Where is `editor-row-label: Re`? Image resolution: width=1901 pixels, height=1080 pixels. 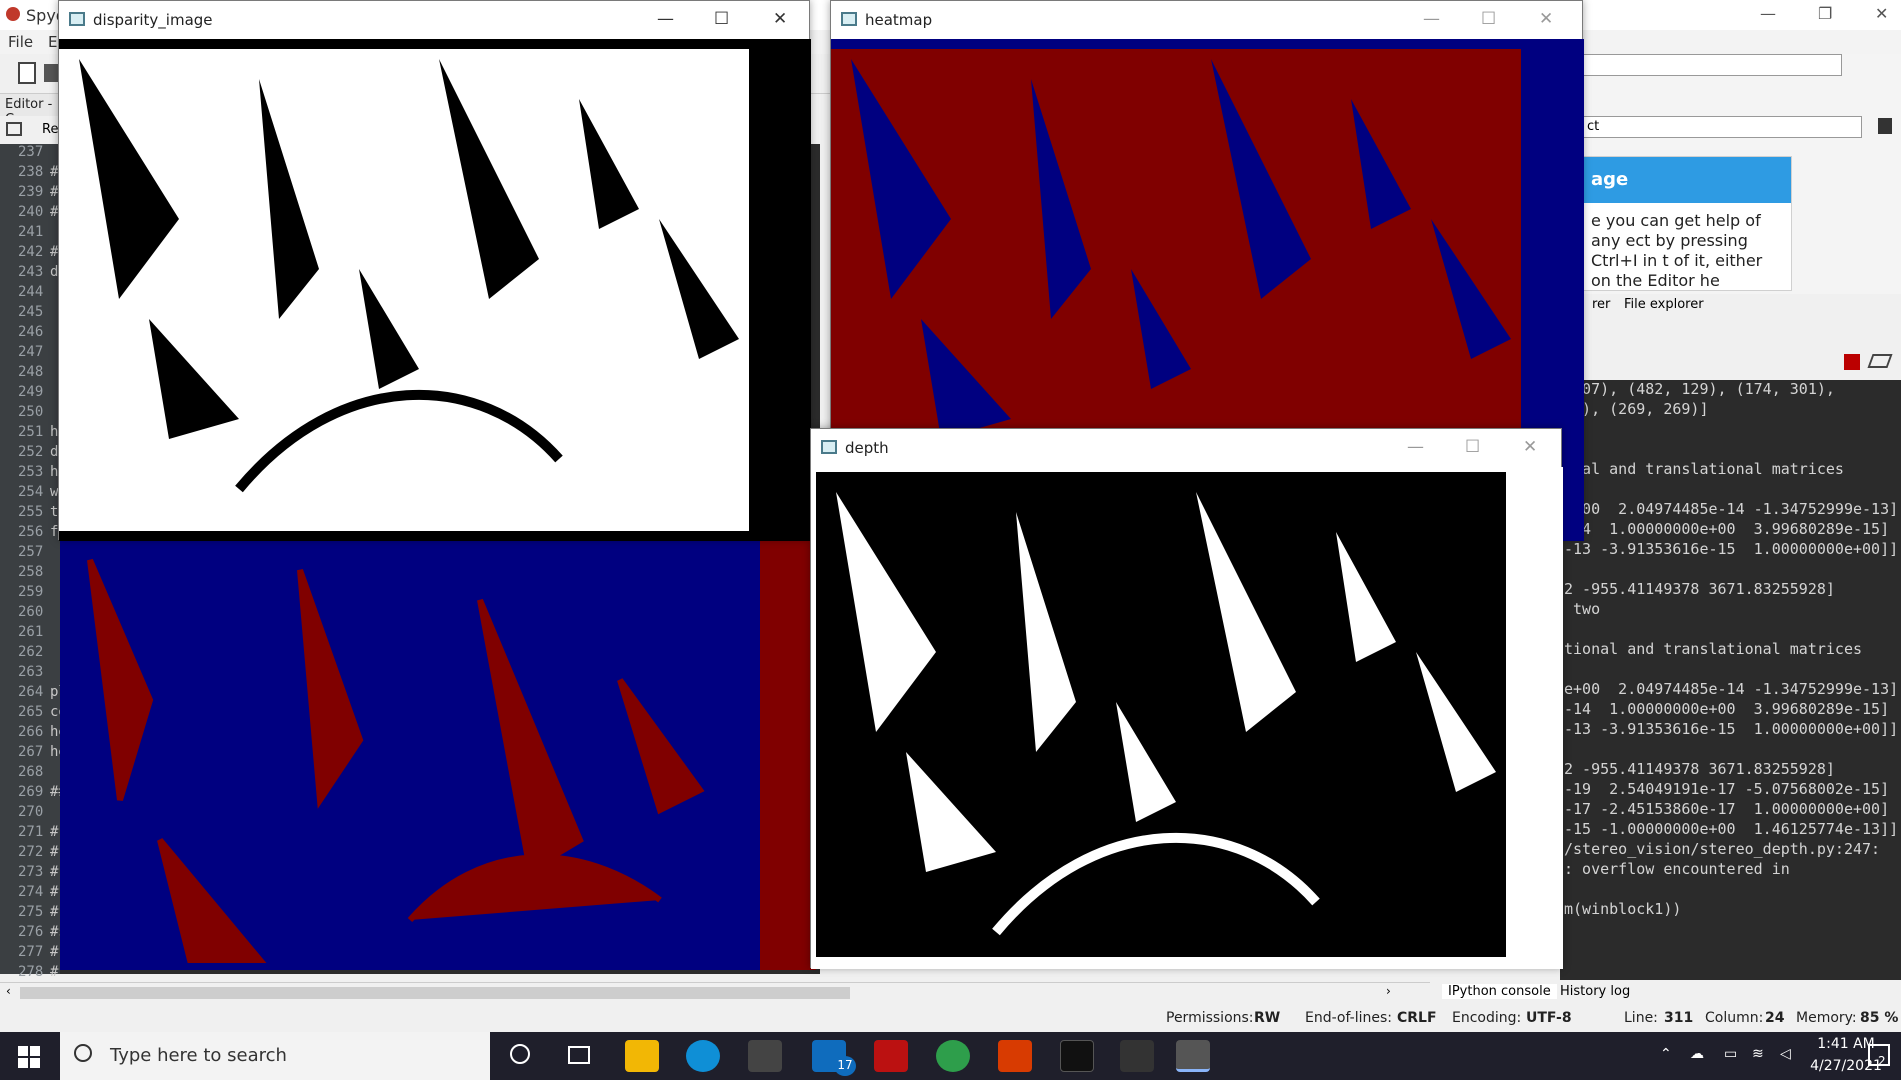
editor-row-label: Re is located at coordinates (50, 129).